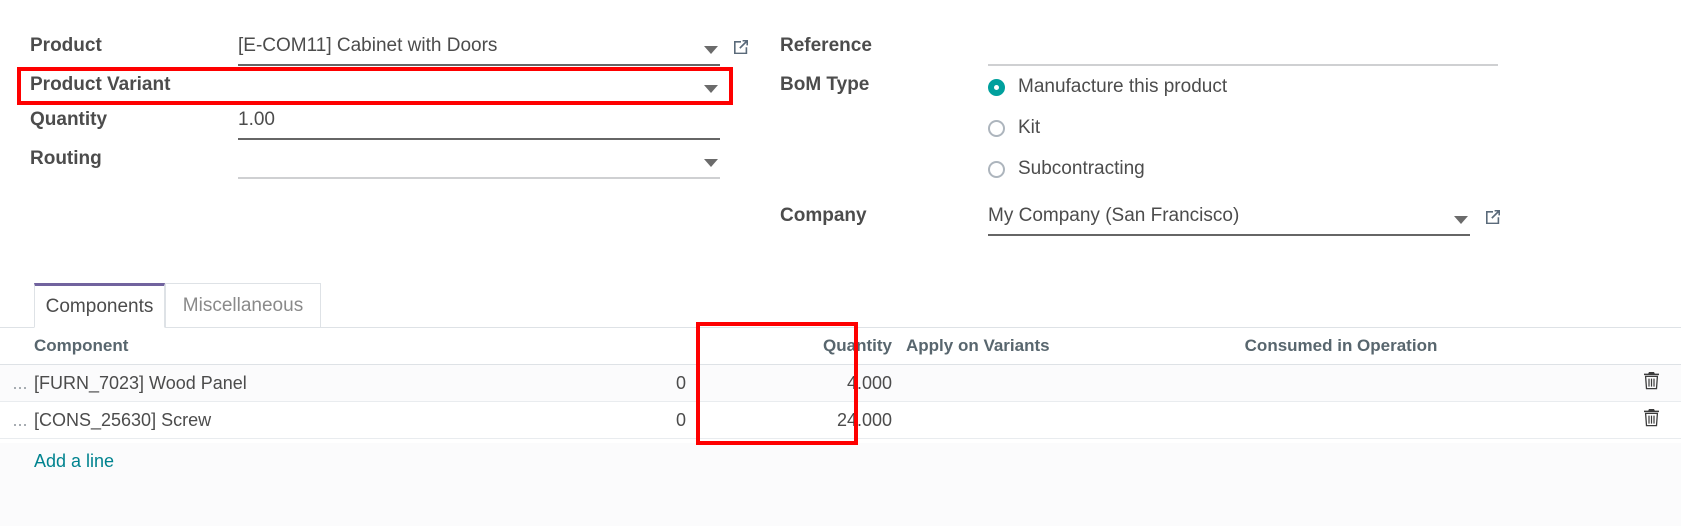 The width and height of the screenshot is (1681, 526). I want to click on add-a-line-row: Add a line, so click(840, 461).